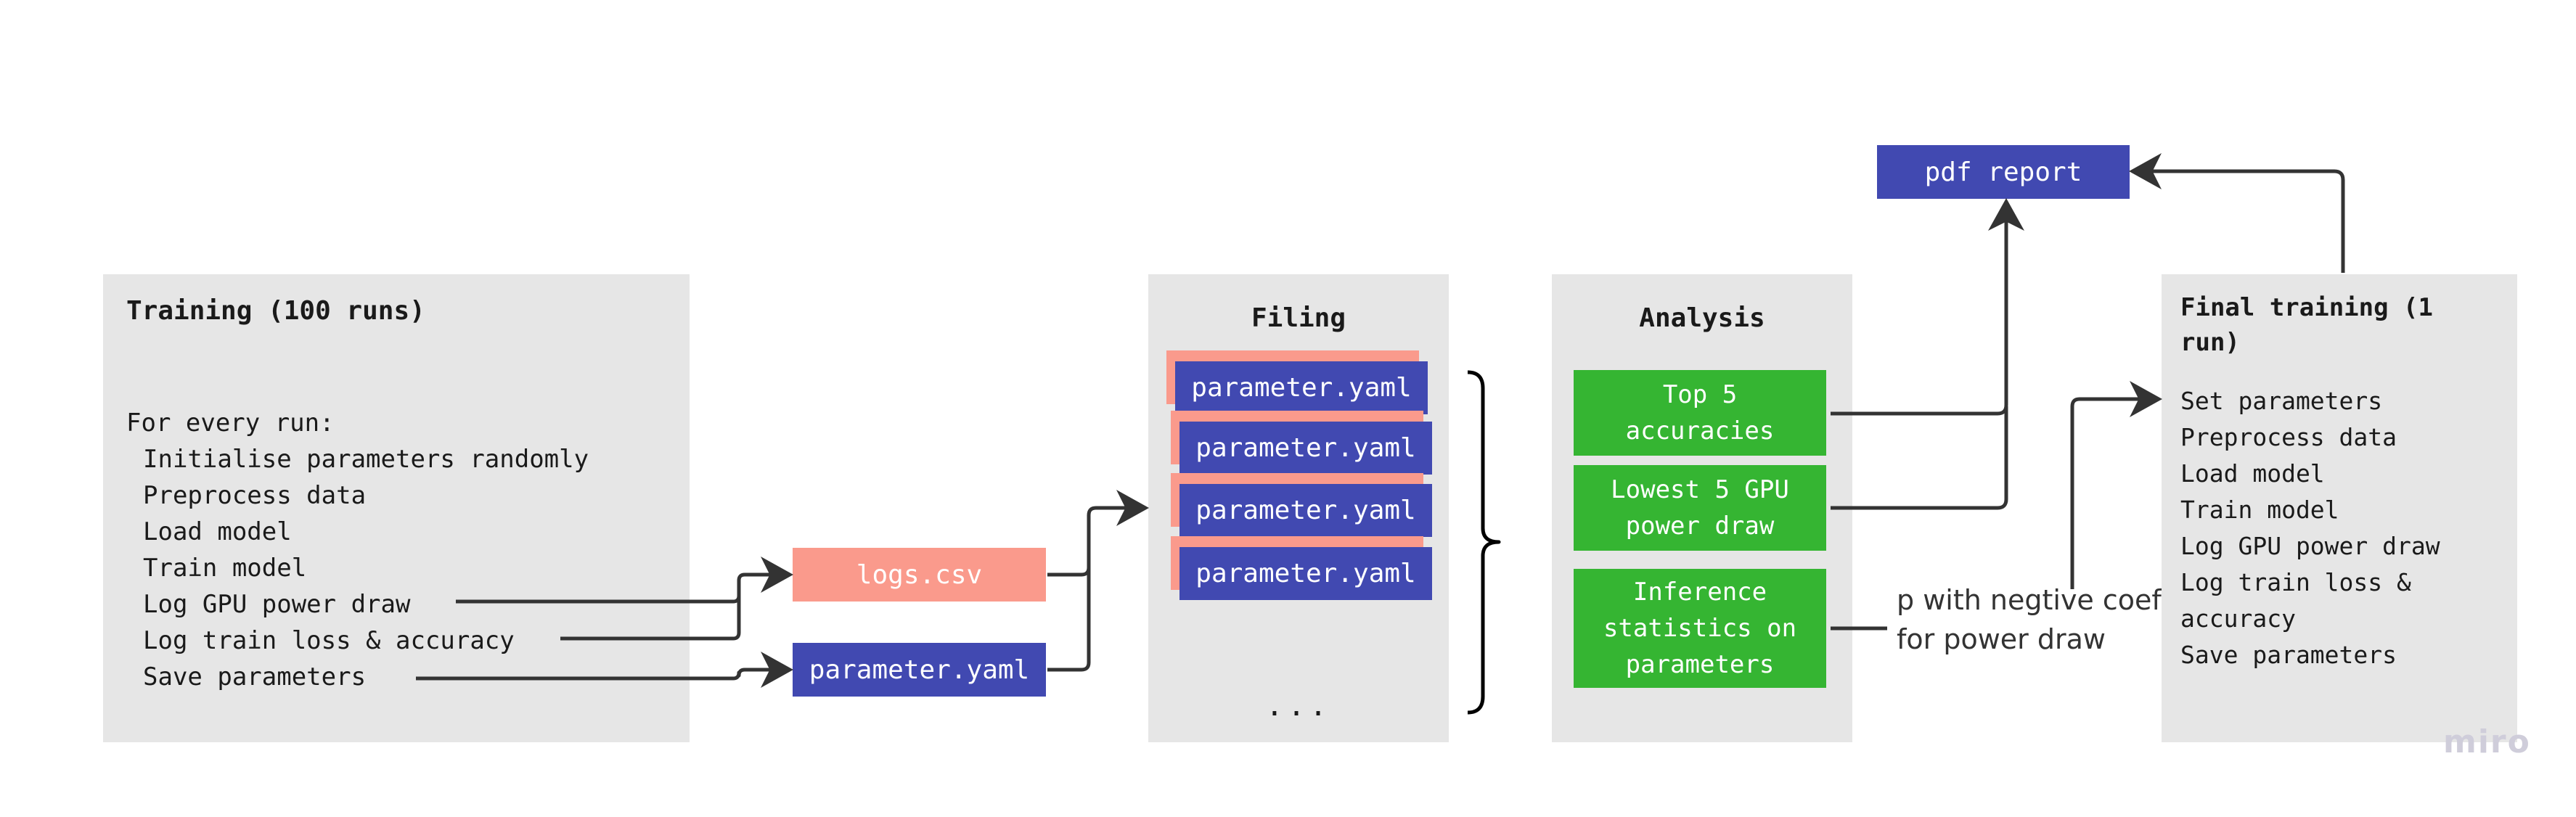  Describe the element at coordinates (277, 604) in the screenshot. I see `training-step: Log GPU power draw` at that location.